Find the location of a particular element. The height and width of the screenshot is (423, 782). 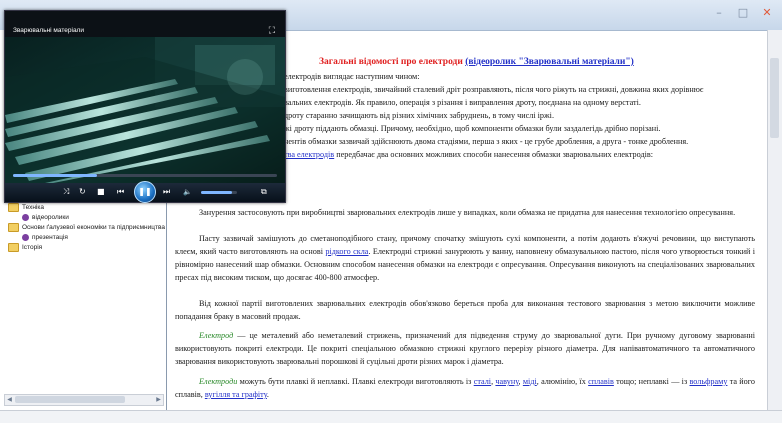

repeat-button: ↻ is located at coordinates (82, 192).